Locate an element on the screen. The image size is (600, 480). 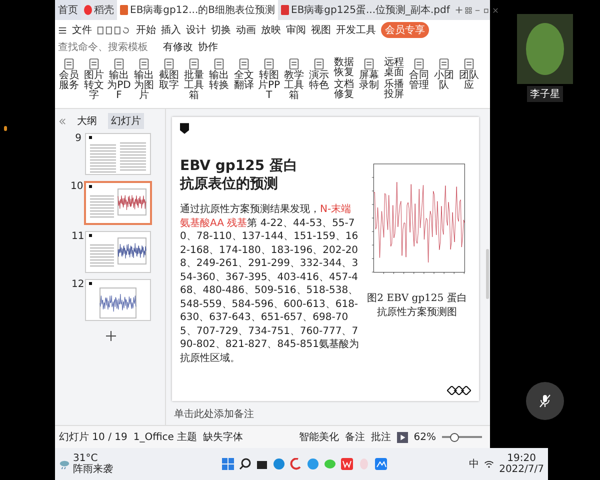
slide-number: 9 is located at coordinates (78, 138).